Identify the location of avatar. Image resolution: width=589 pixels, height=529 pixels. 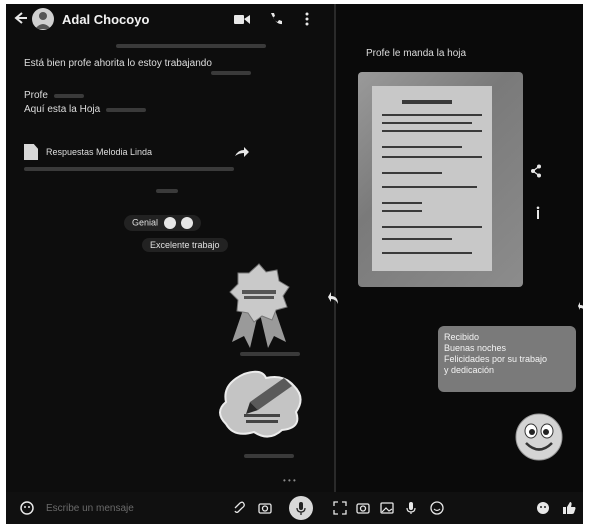
(43, 19).